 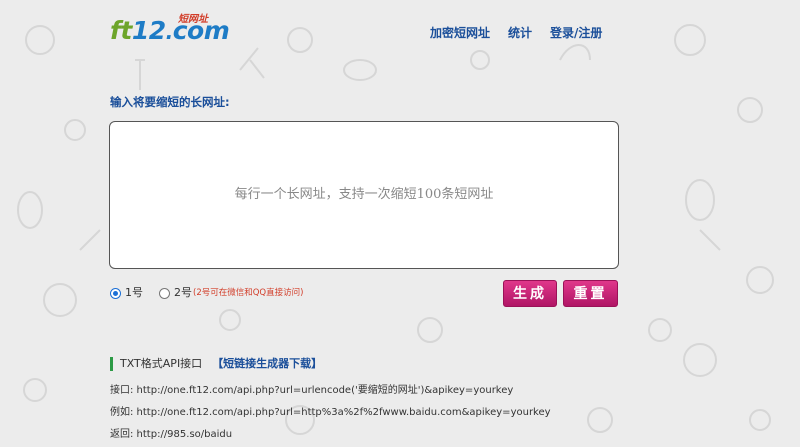 I want to click on server-radio-group: 1号 2号 (2号可在微信和QQ直接访问), so click(x=206, y=293).